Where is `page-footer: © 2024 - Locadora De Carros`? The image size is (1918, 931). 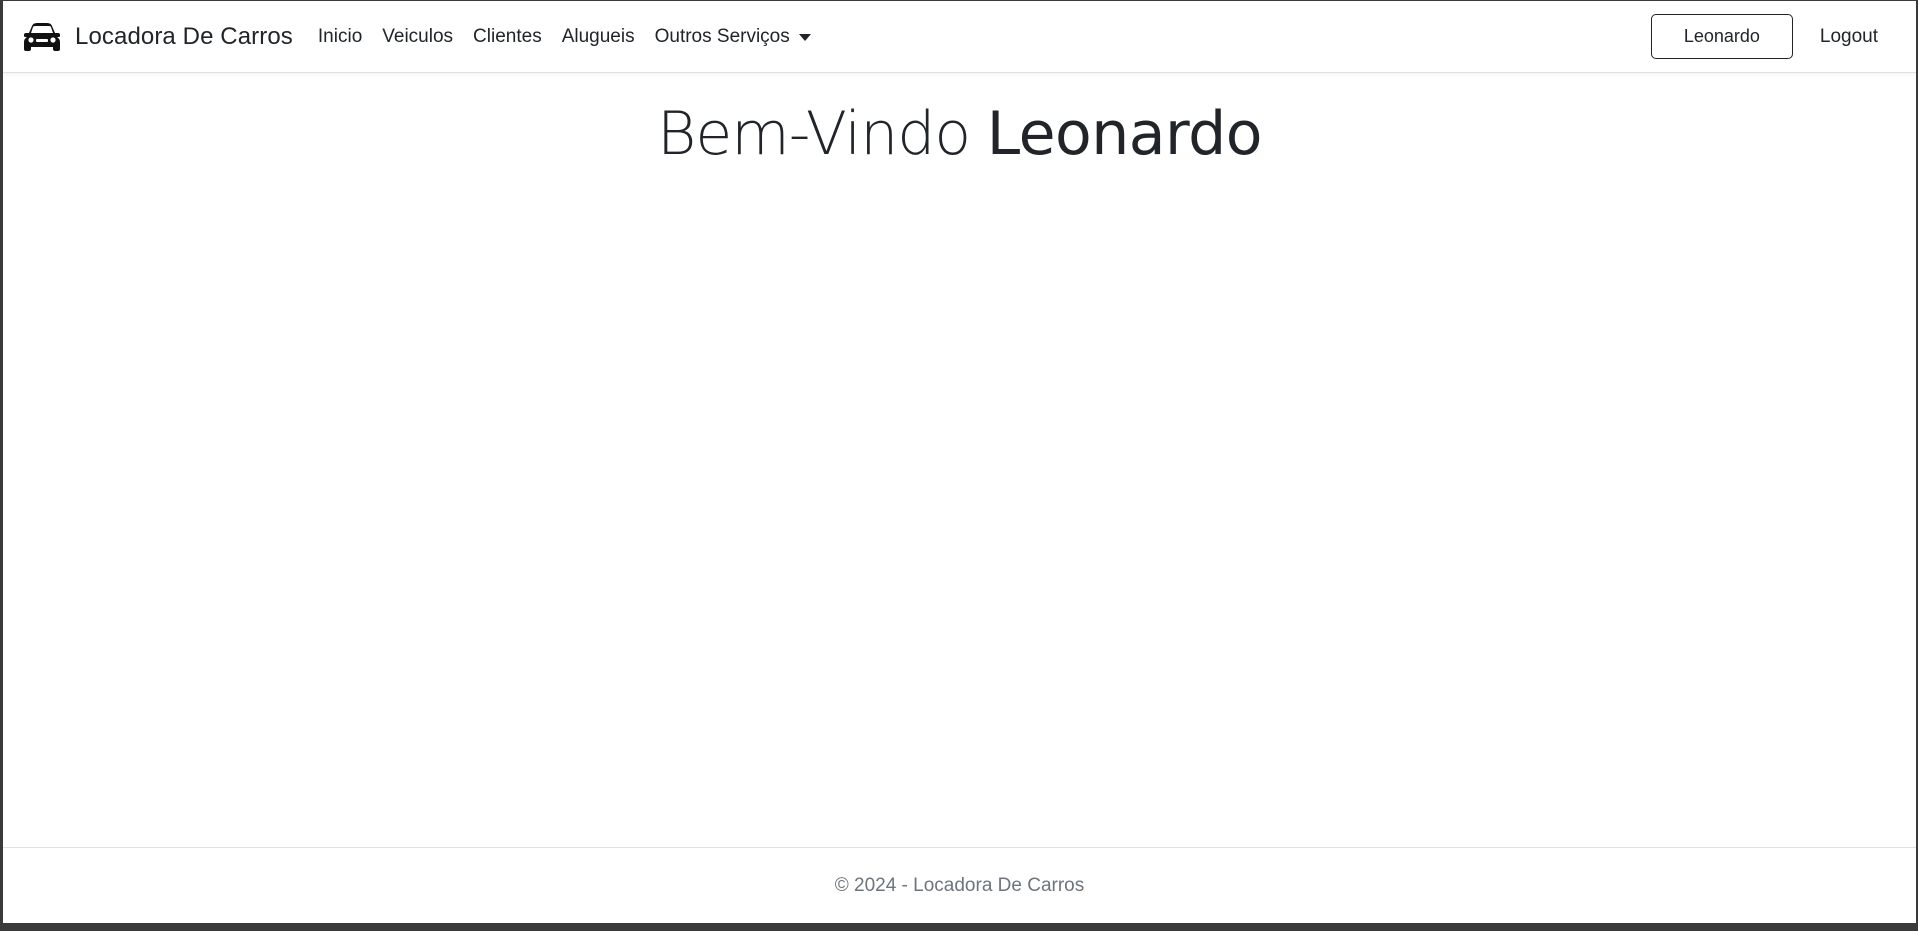
page-footer: © 2024 - Locadora De Carros is located at coordinates (959, 885).